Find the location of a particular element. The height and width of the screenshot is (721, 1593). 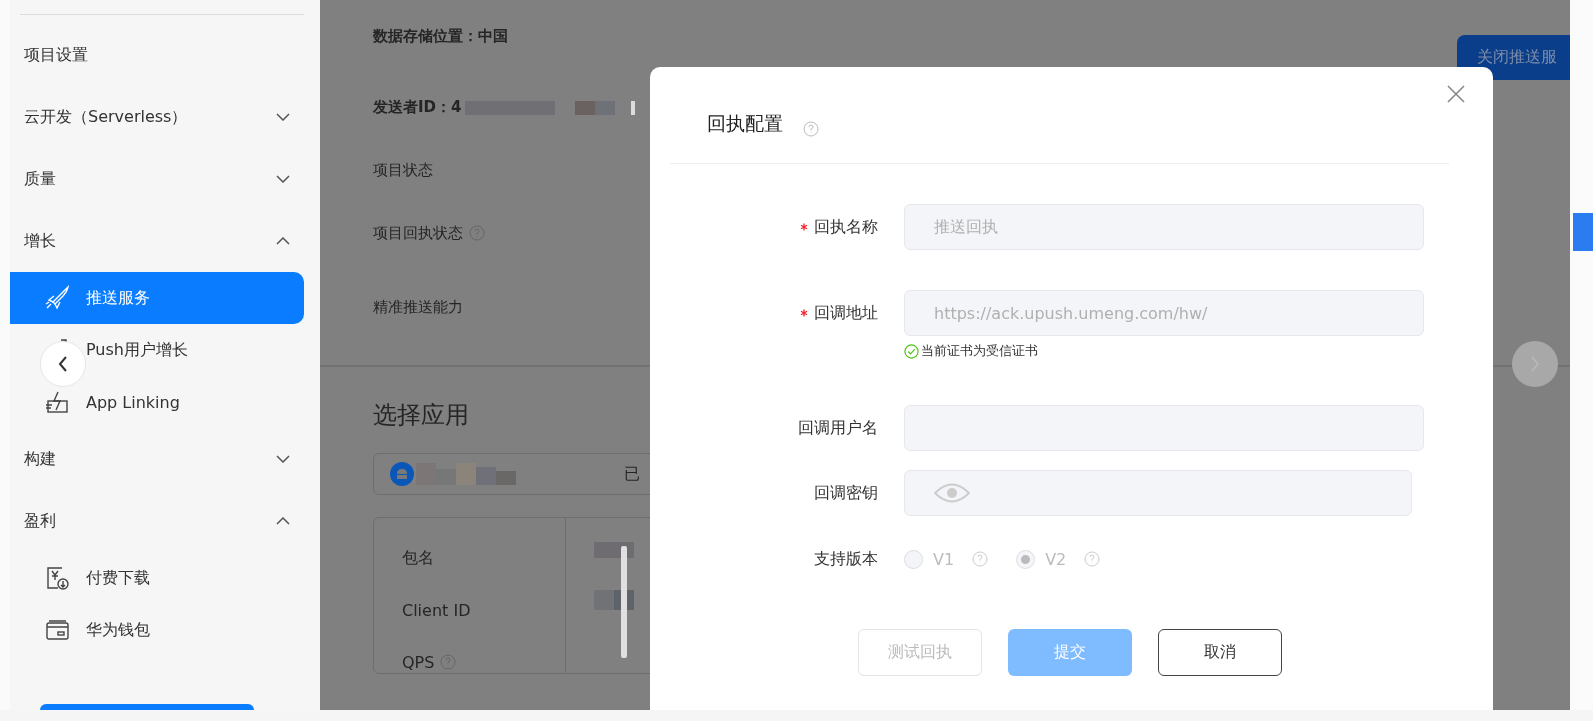

android-icon is located at coordinates (402, 474).